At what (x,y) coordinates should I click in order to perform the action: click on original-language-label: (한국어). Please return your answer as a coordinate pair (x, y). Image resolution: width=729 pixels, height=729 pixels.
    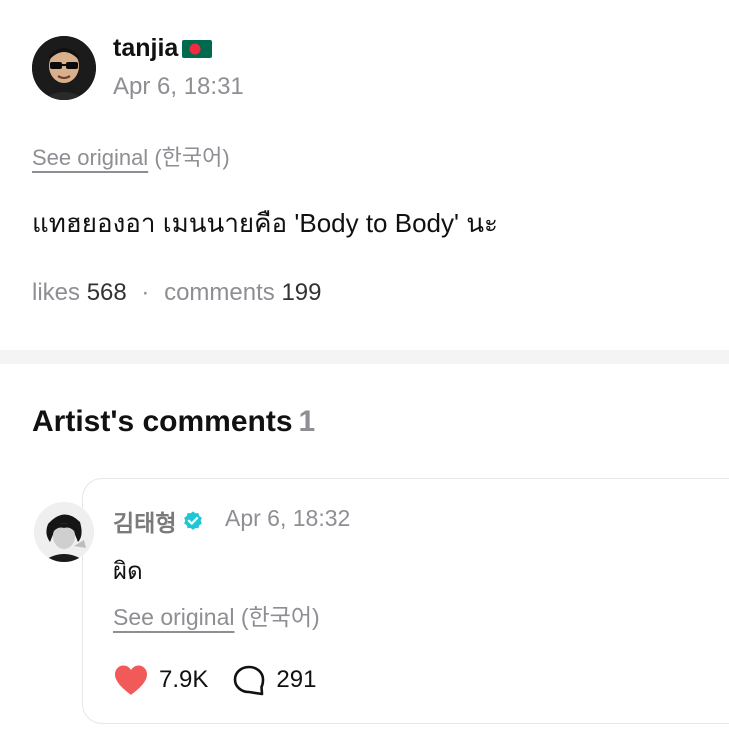
    Looking at the image, I should click on (192, 157).